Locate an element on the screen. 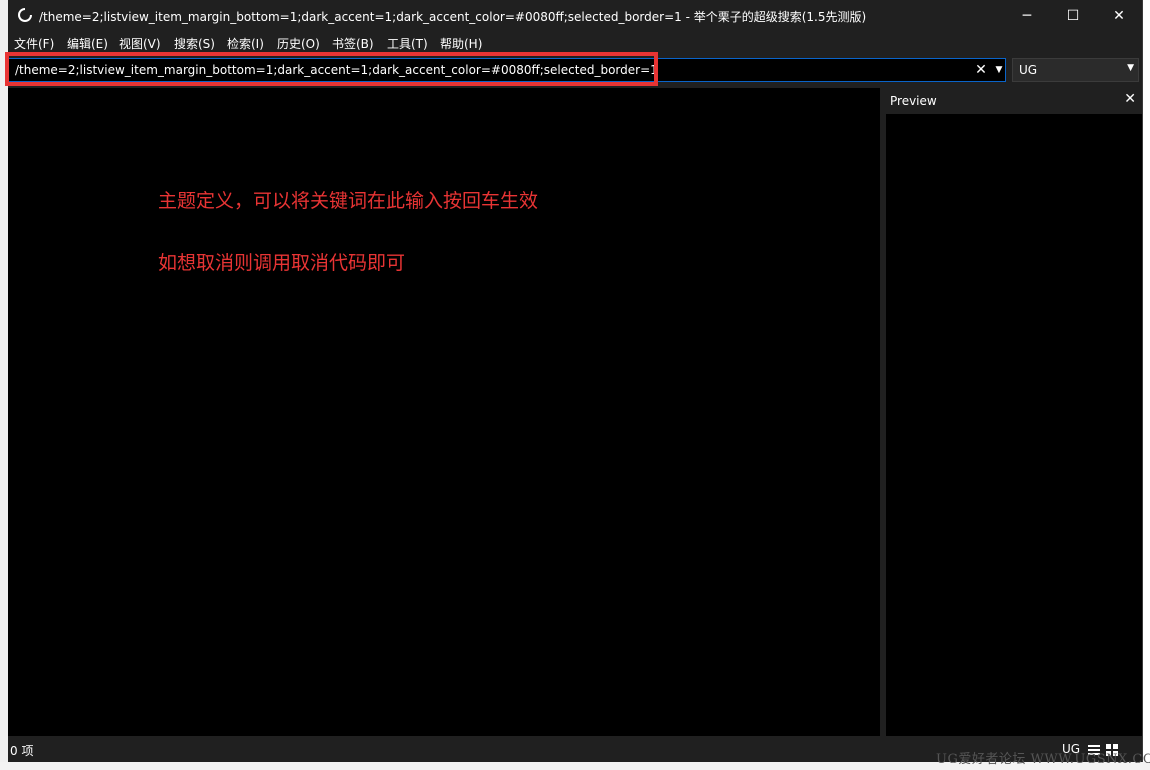 The height and width of the screenshot is (770, 1150). menu-view: 视图(V) is located at coordinates (140, 43).